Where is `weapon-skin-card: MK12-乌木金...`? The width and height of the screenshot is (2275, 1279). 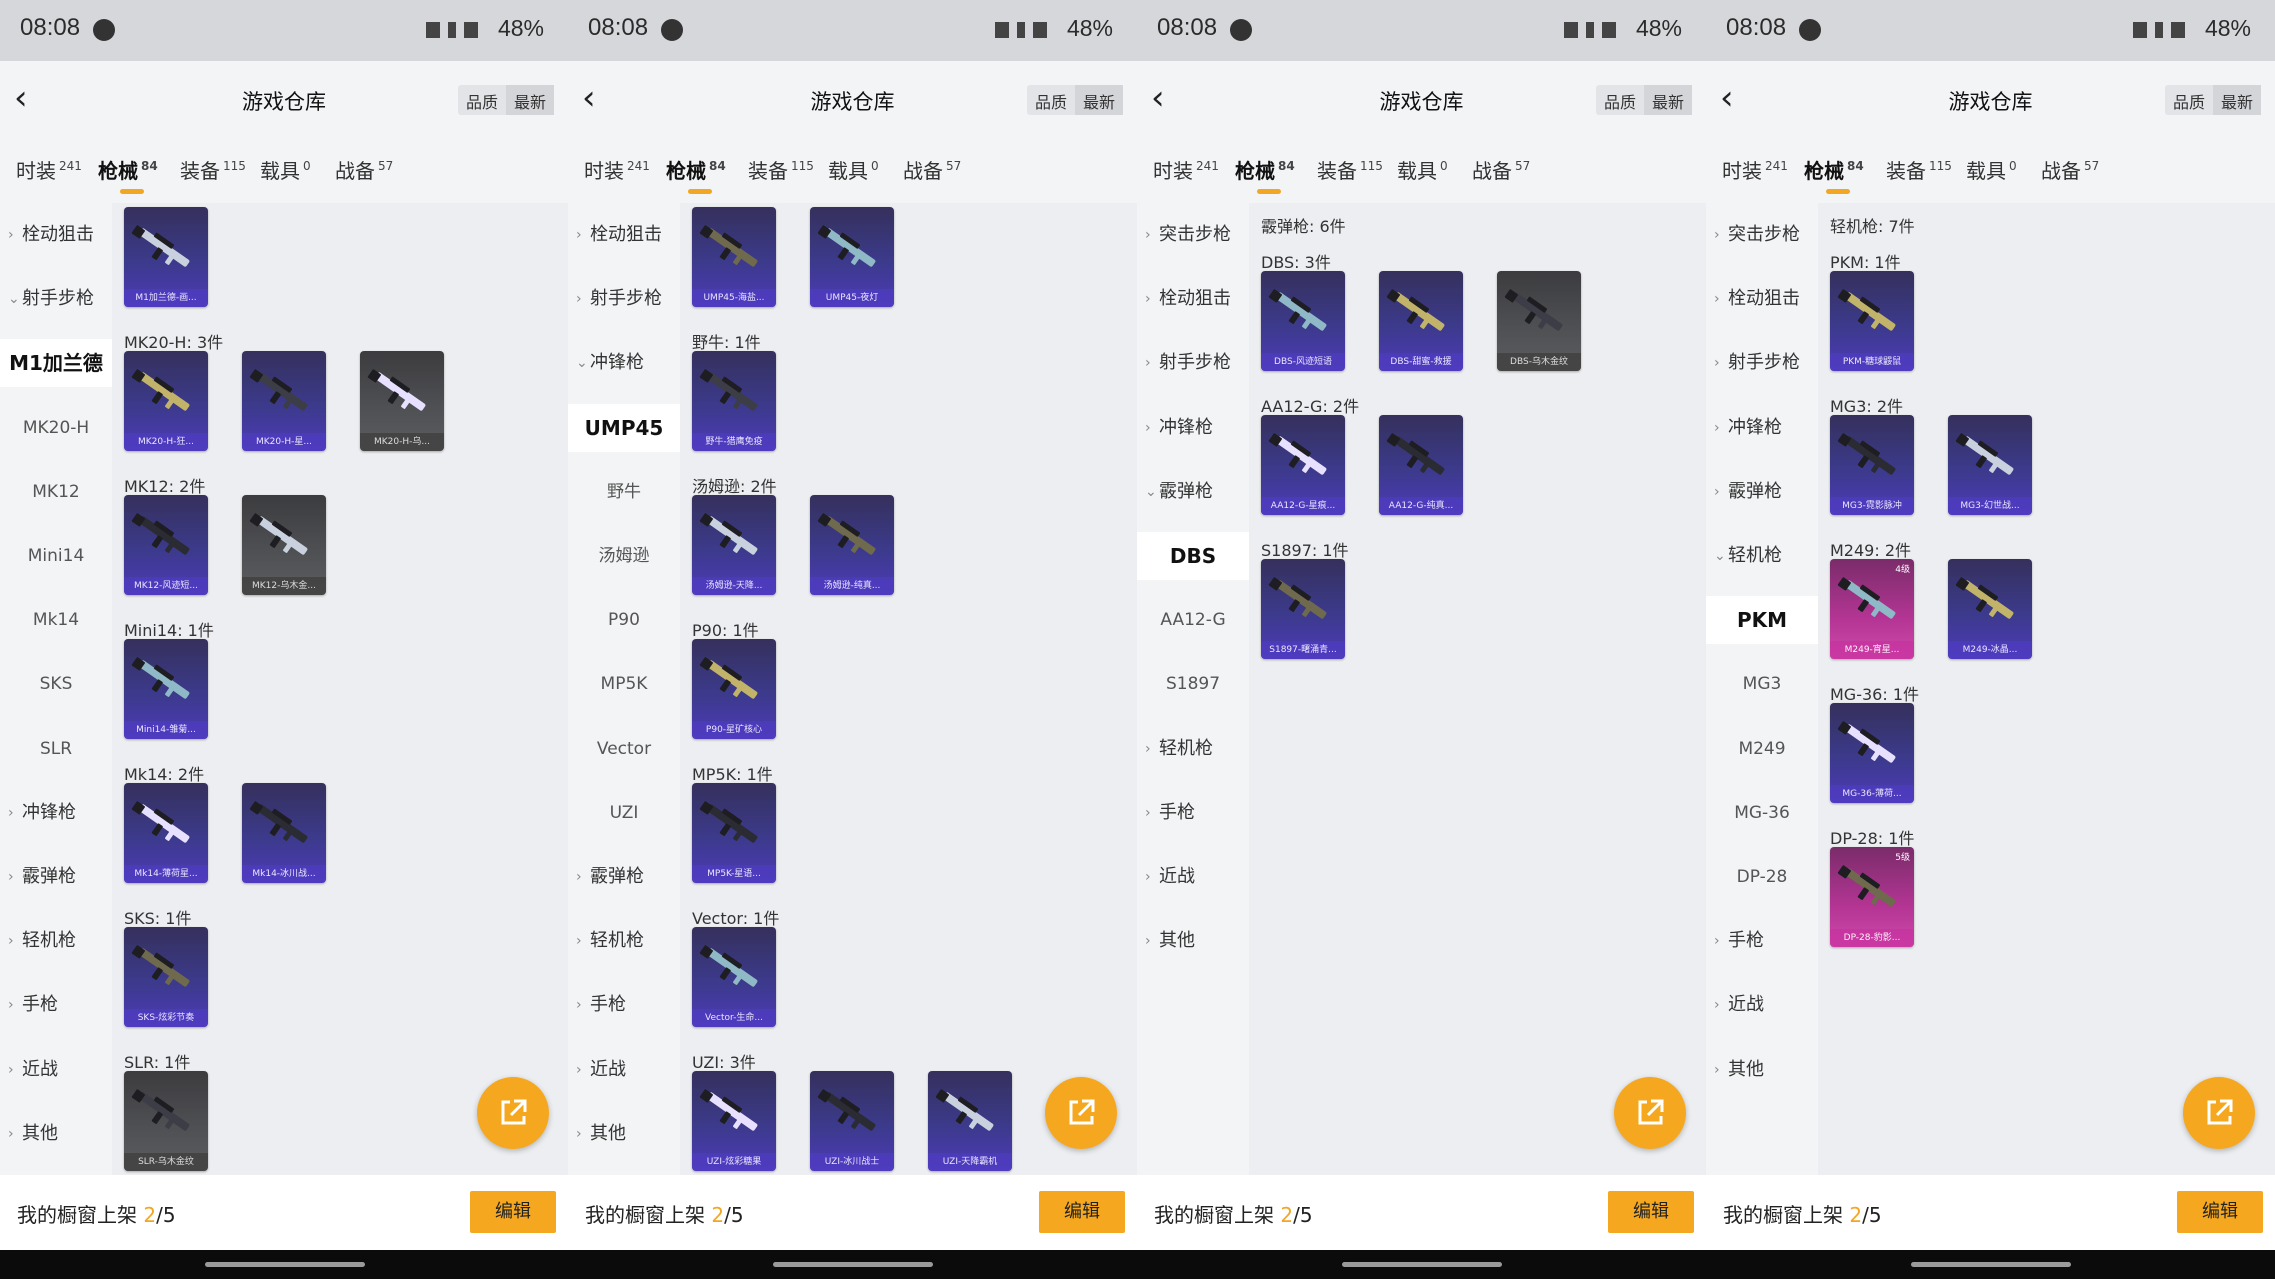
weapon-skin-card: MK12-乌木金... is located at coordinates (284, 545).